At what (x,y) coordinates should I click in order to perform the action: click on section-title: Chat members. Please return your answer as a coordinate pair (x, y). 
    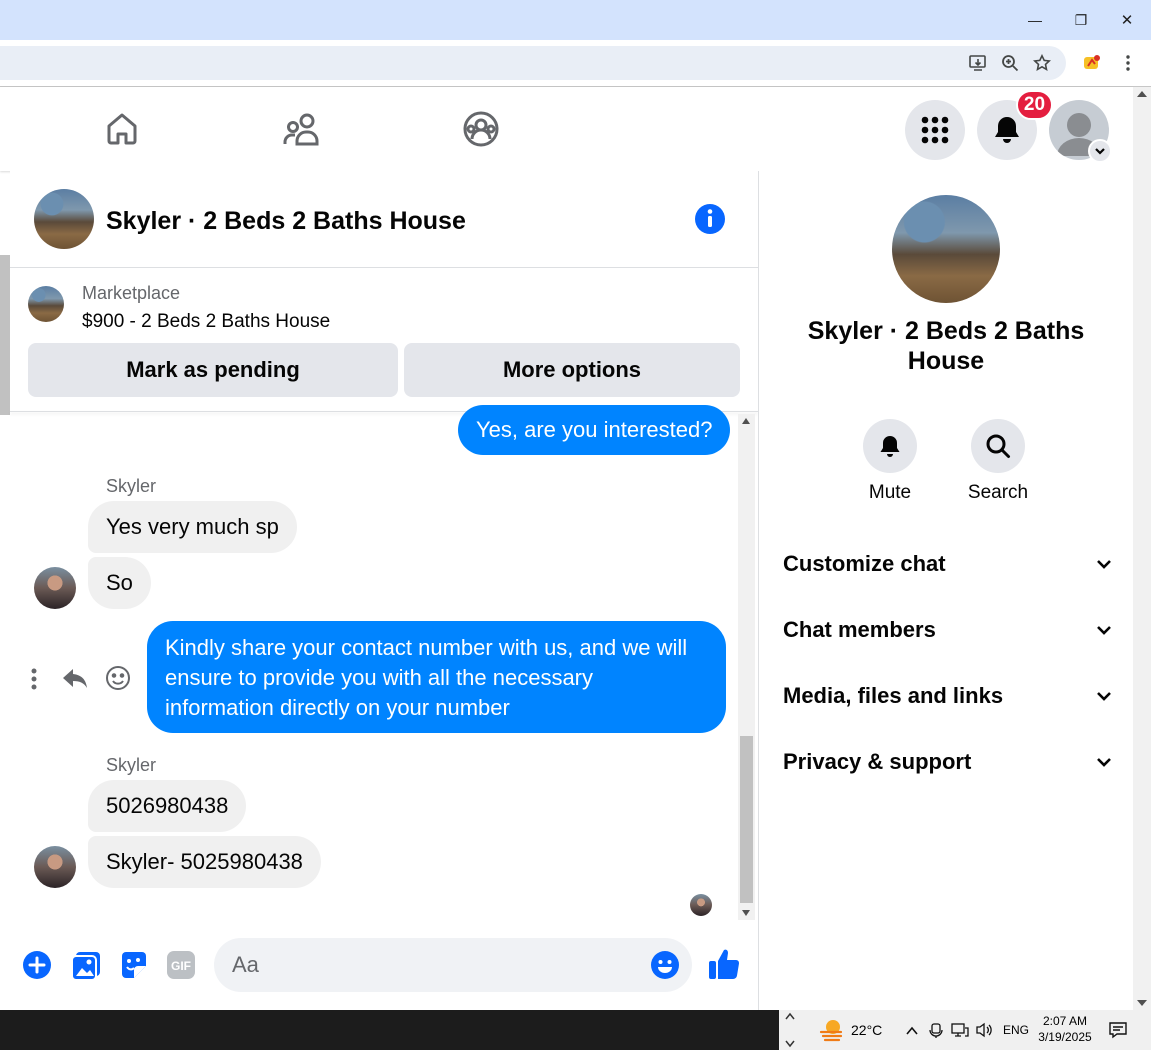
    Looking at the image, I should click on (859, 629).